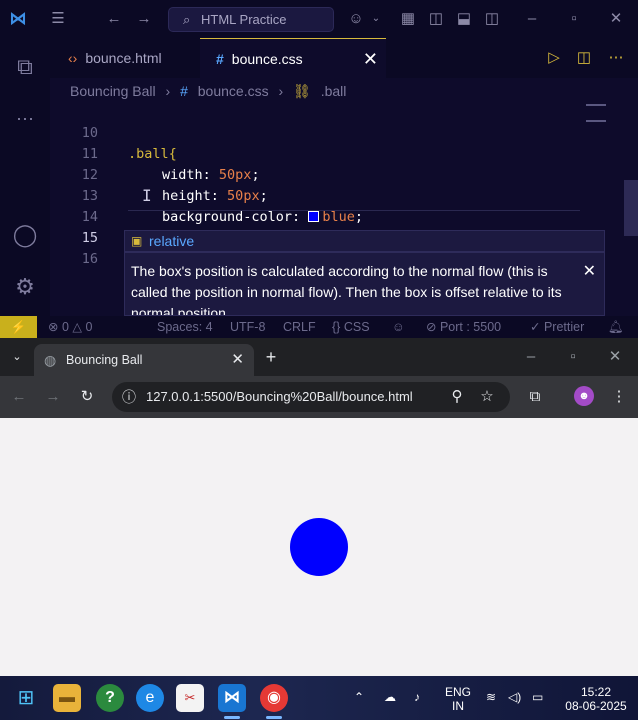  What do you see at coordinates (364, 241) in the screenshot?
I see `autocomplete-suggestion: ▣ relative` at bounding box center [364, 241].